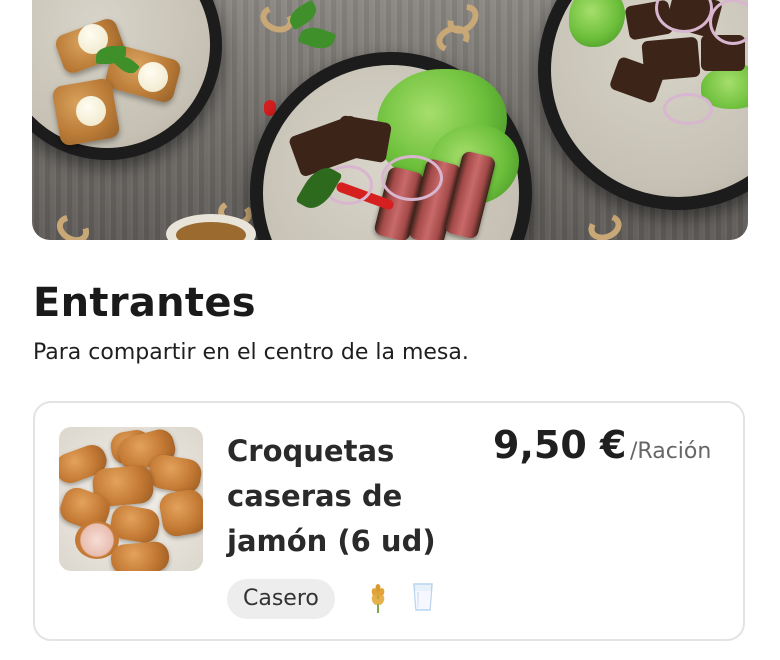  What do you see at coordinates (317, 38) in the screenshot?
I see `herb-decoration` at bounding box center [317, 38].